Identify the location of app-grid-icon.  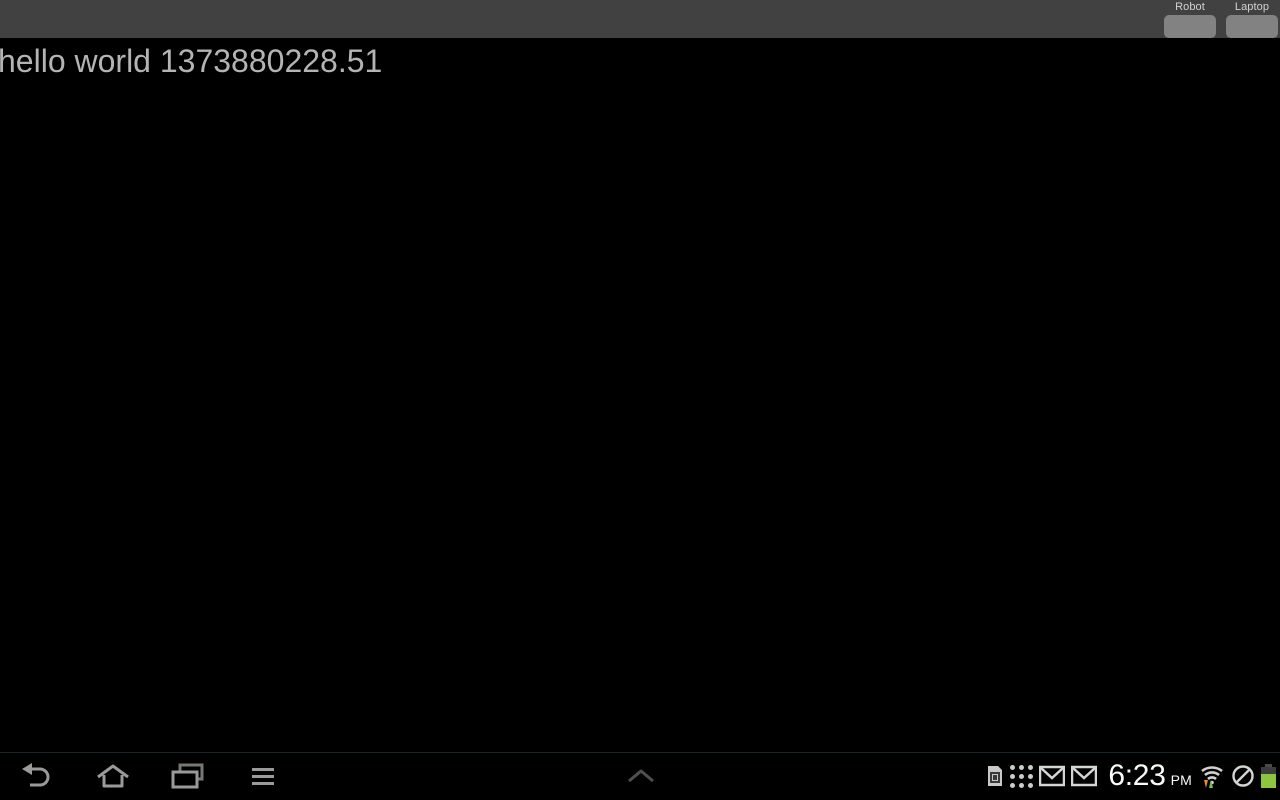
(1022, 776).